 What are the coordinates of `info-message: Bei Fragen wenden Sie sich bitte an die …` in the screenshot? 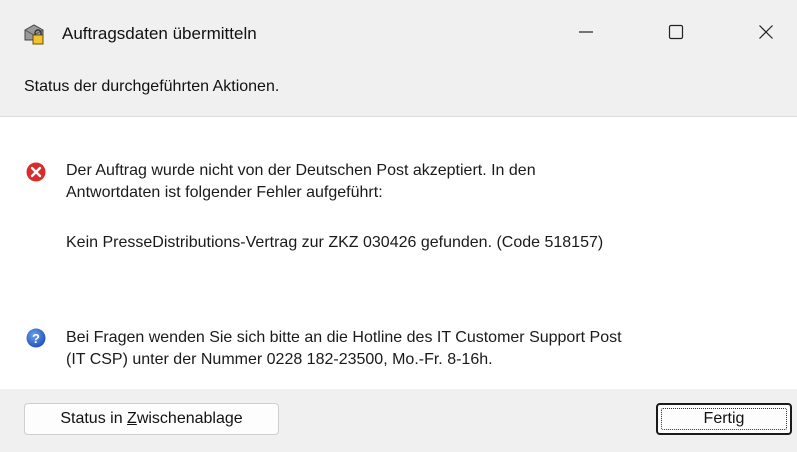 It's located at (421, 349).